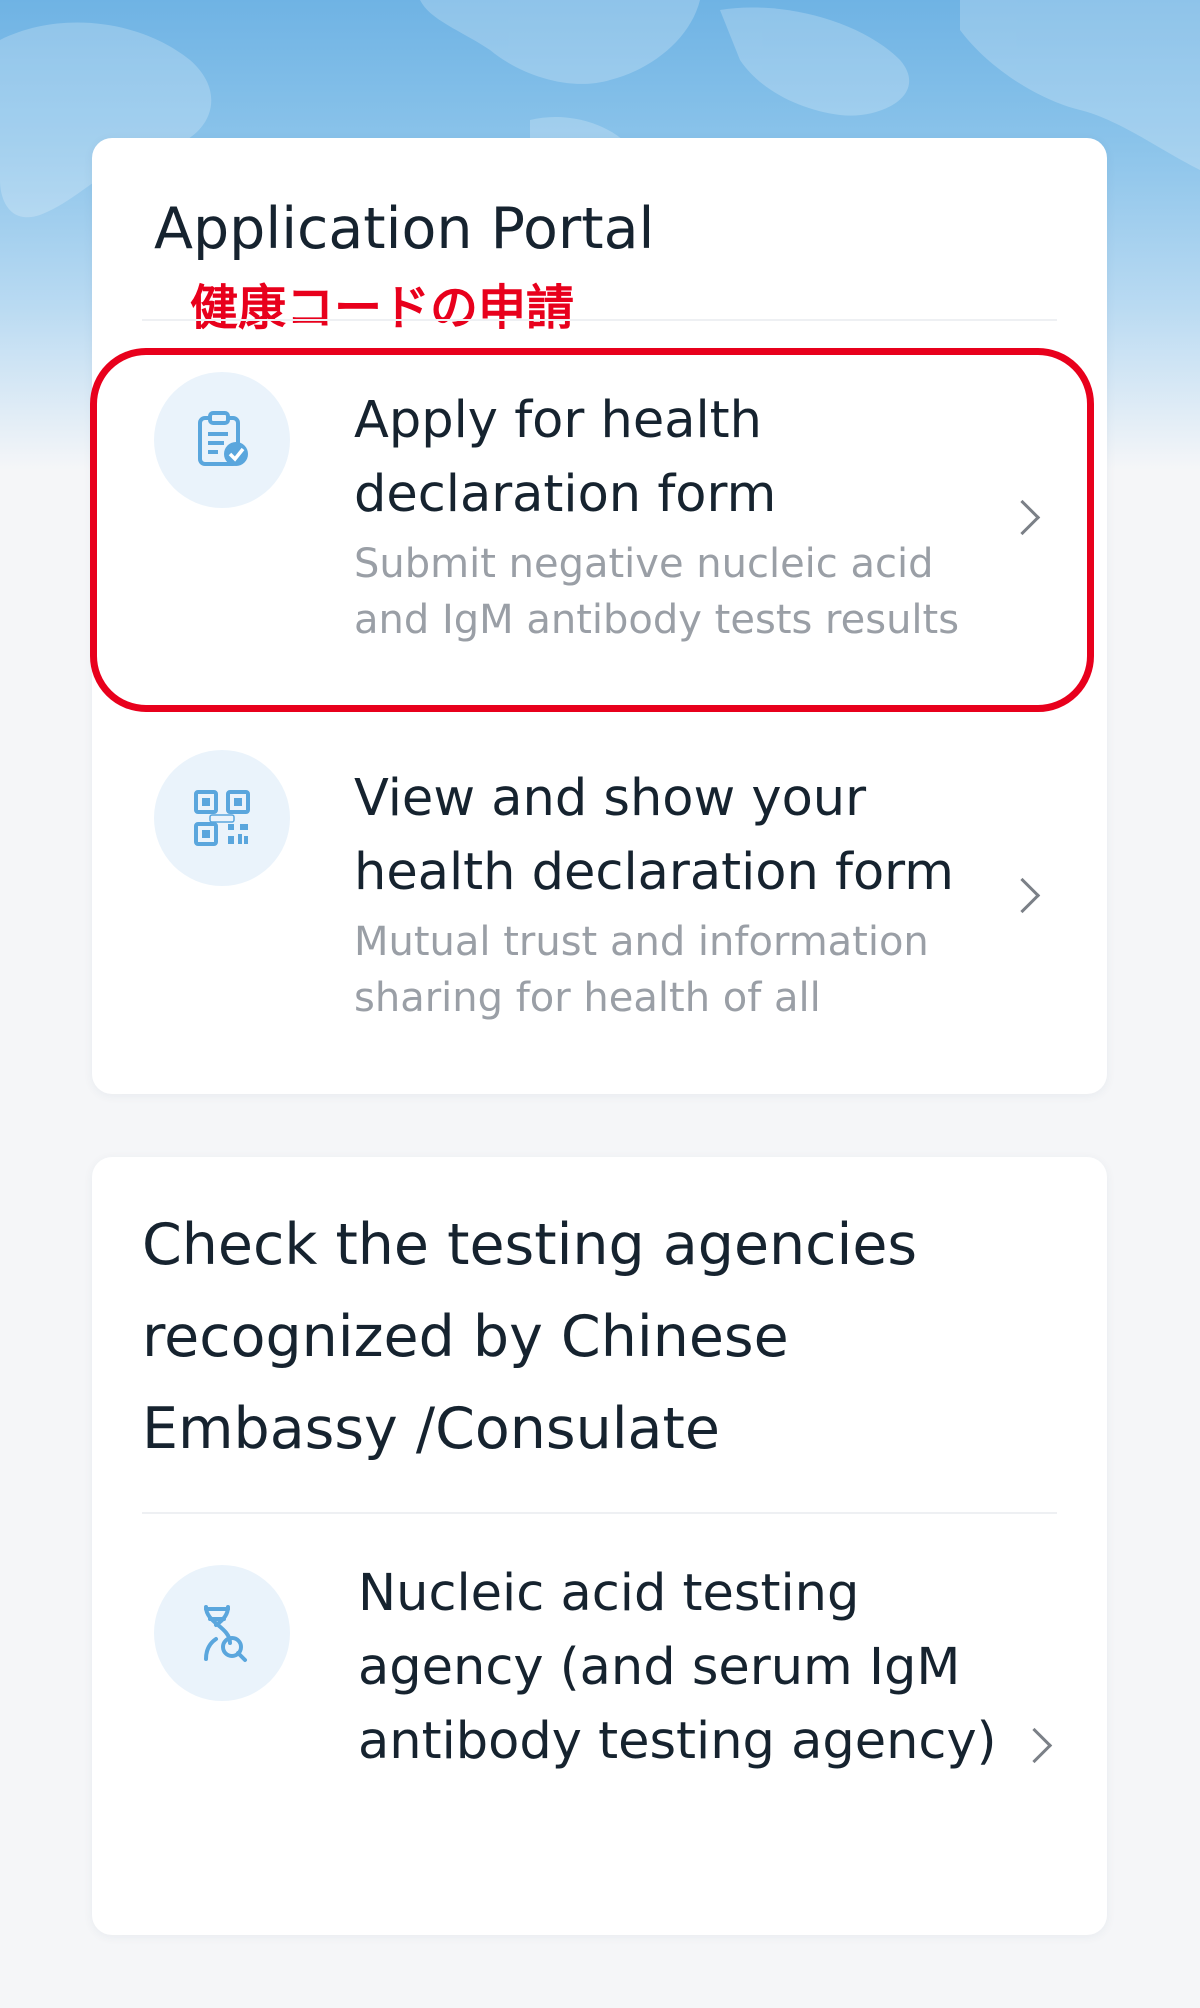  What do you see at coordinates (222, 1633) in the screenshot?
I see `dna-search-icon` at bounding box center [222, 1633].